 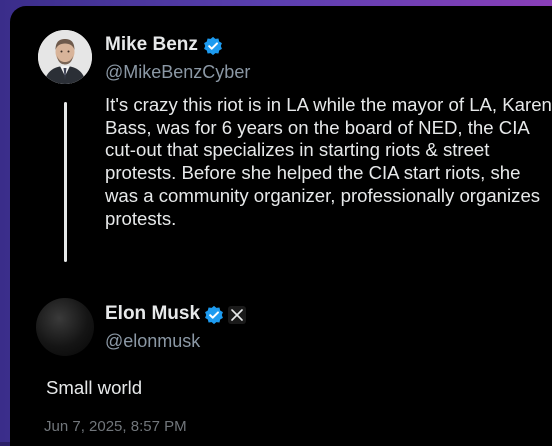 What do you see at coordinates (65, 182) in the screenshot?
I see `thread-connector-line` at bounding box center [65, 182].